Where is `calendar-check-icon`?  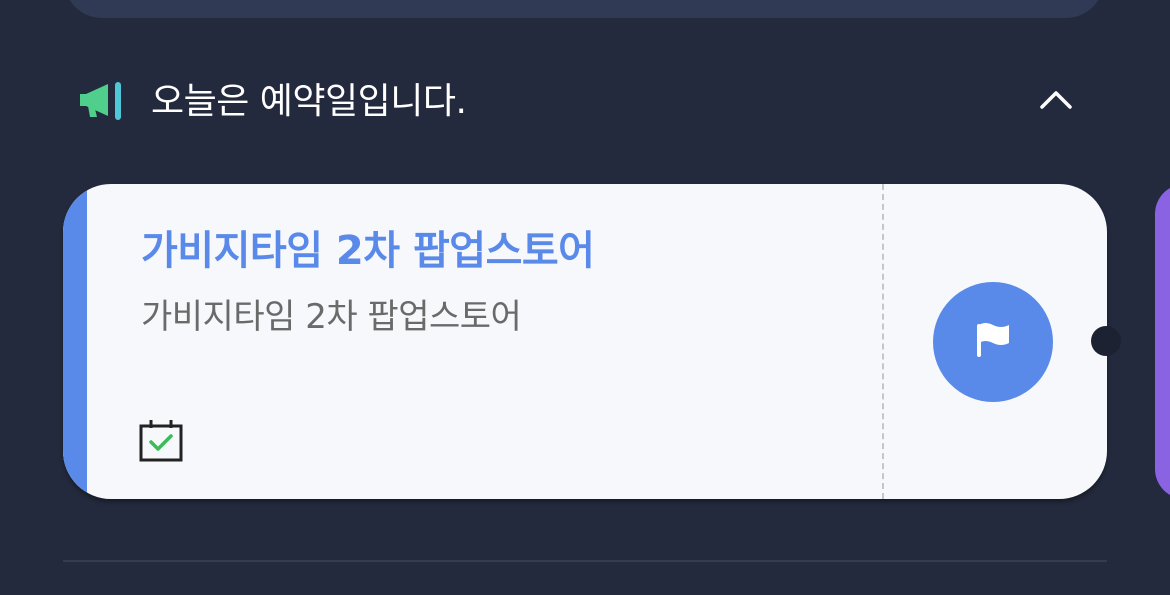 calendar-check-icon is located at coordinates (162, 441).